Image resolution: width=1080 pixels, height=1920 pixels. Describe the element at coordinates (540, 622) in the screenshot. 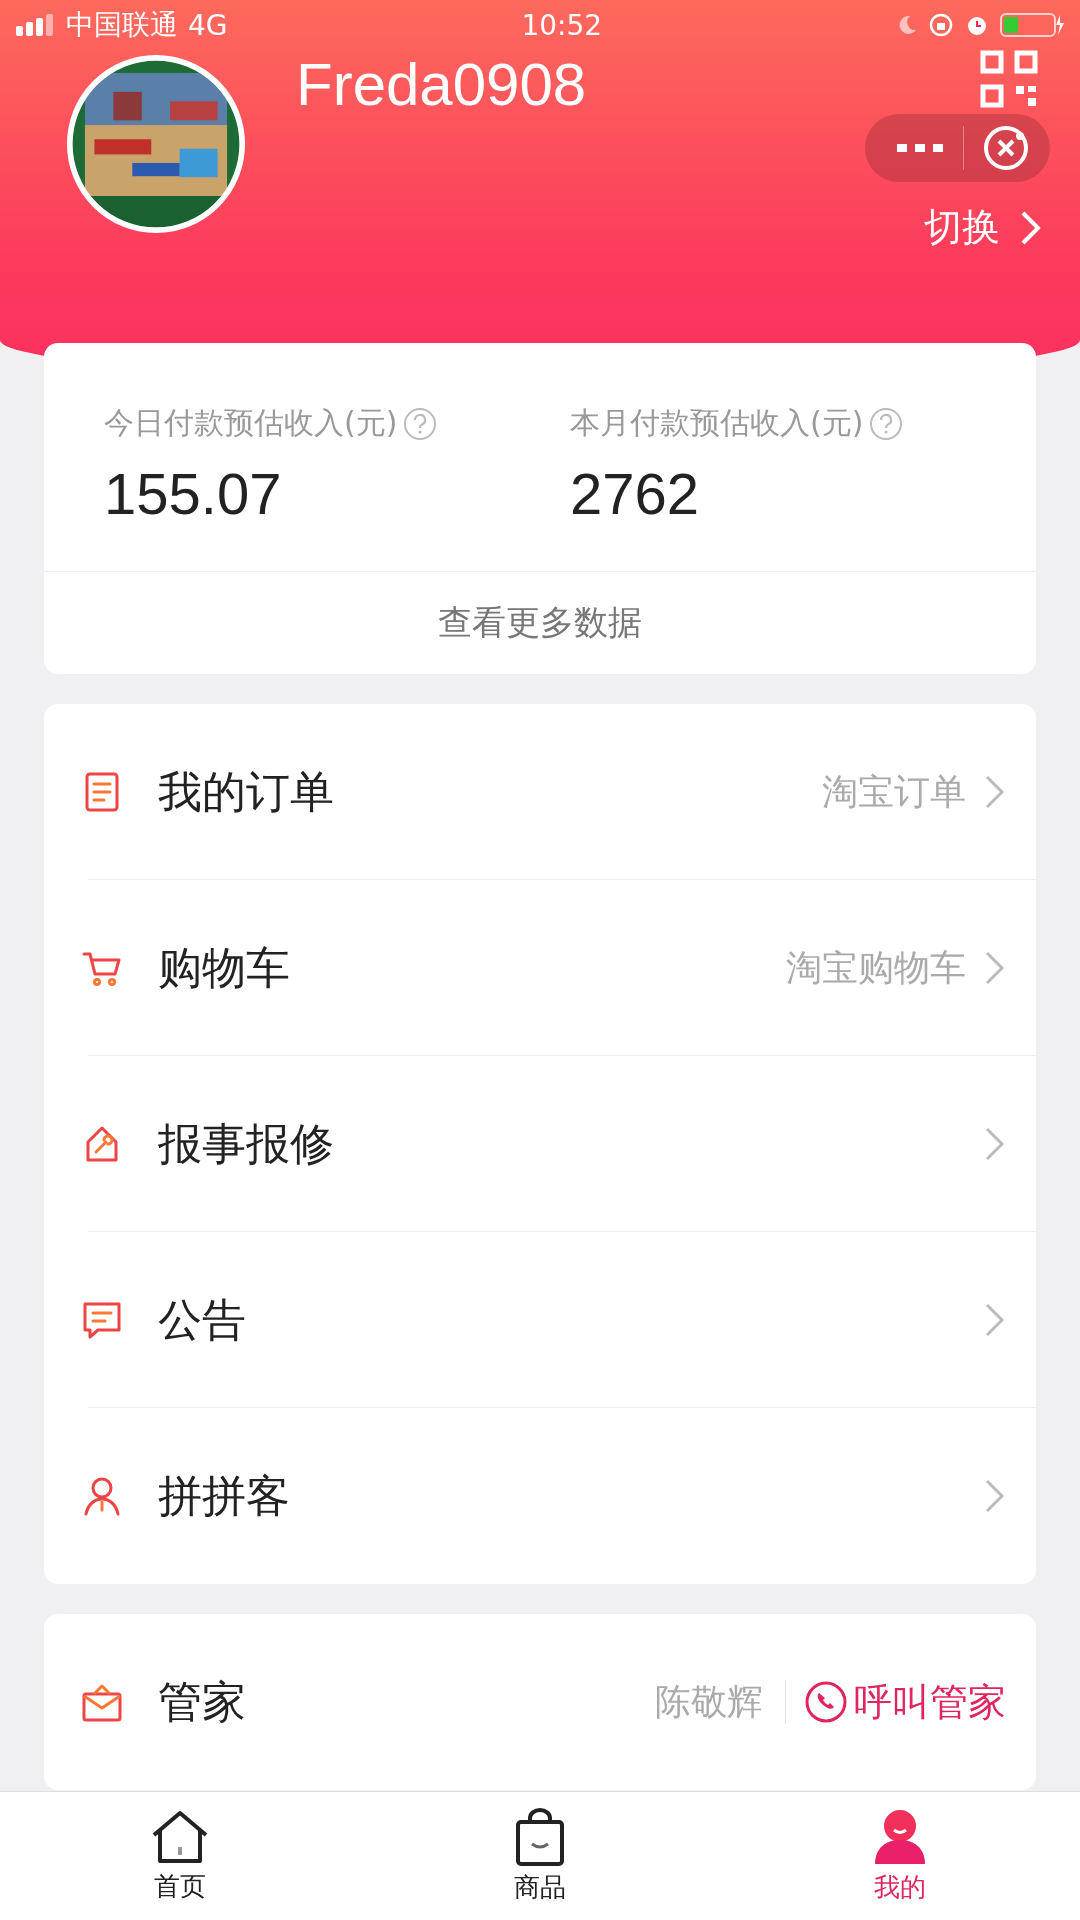

I see `more-data-link: 查看更多数据` at that location.